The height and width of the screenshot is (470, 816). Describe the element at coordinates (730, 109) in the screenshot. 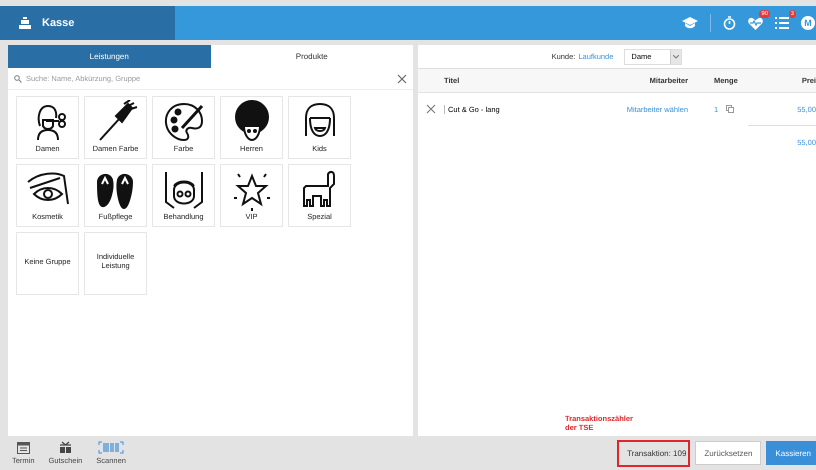

I see `copy-icon` at that location.